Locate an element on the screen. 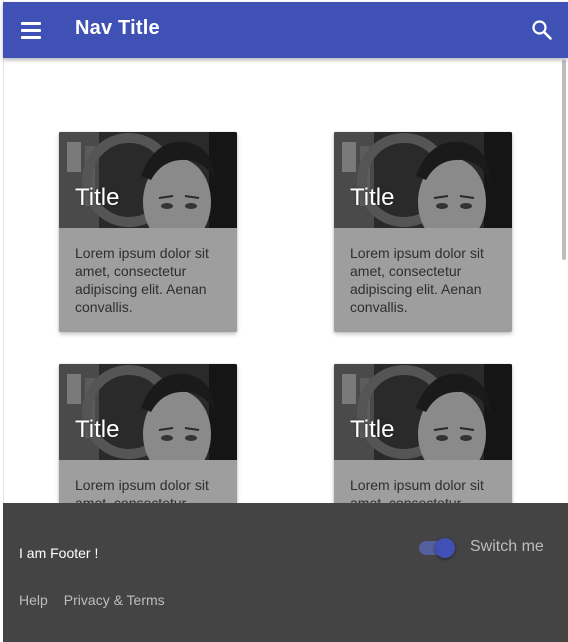 This screenshot has width=568, height=642. privacy-terms-link: Privacy & Terms is located at coordinates (114, 600).